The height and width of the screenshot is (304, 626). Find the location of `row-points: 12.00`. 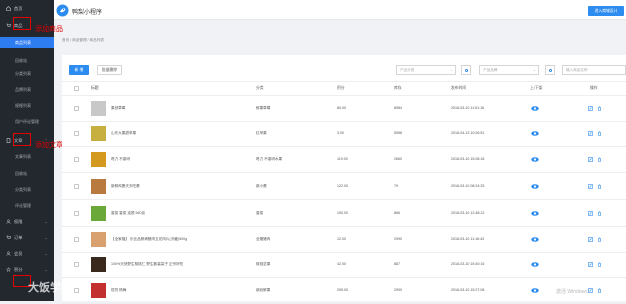

row-points: 12.00 is located at coordinates (341, 239).